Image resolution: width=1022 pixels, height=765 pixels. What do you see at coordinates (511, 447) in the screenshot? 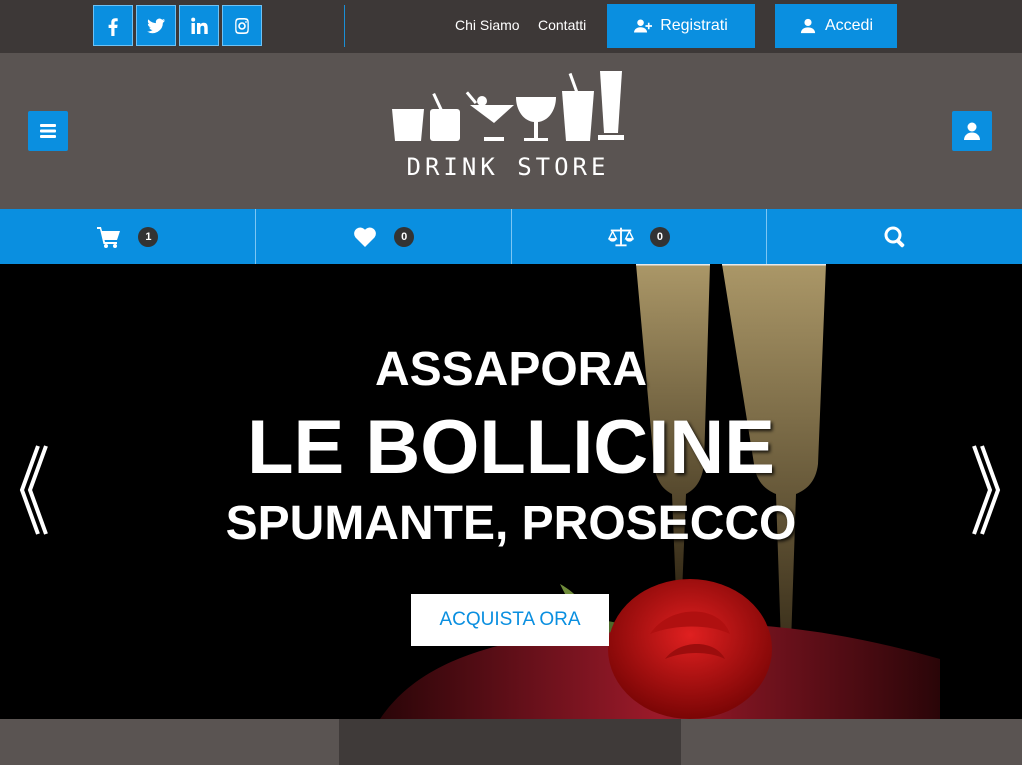
I see `hero-line-2: LE BOLLICINE` at bounding box center [511, 447].